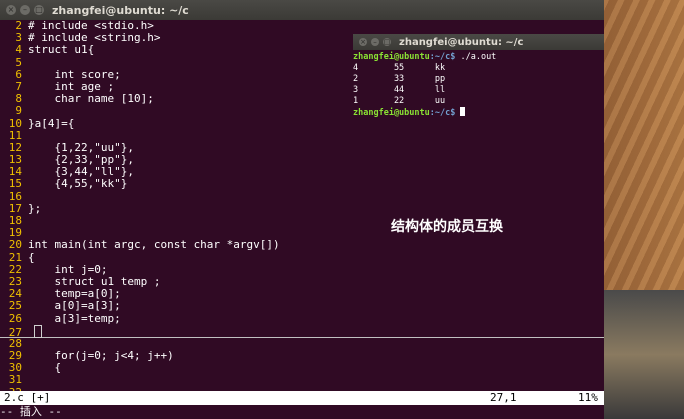 The width and height of the screenshot is (684, 419). What do you see at coordinates (399, 68) in the screenshot?
I see `output-line: 4 55 kk` at bounding box center [399, 68].